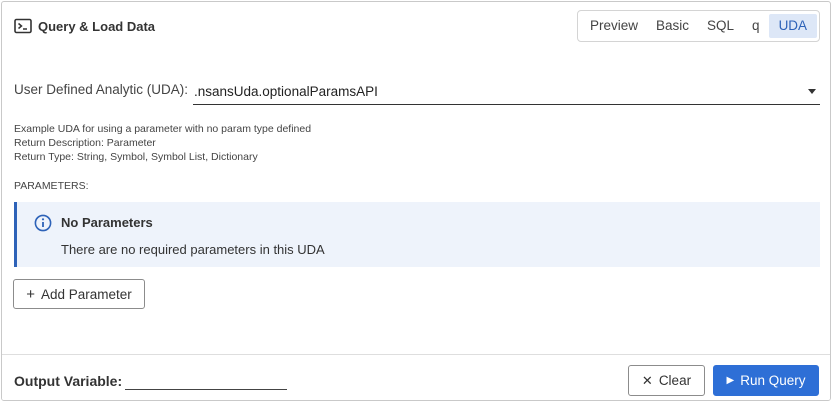  I want to click on panel-header: Query & Load Data, so click(84, 26).